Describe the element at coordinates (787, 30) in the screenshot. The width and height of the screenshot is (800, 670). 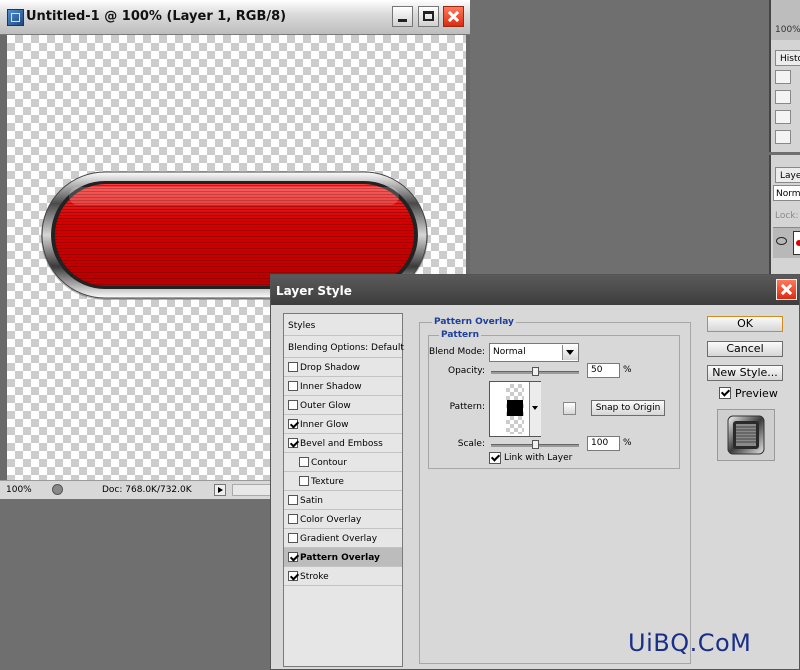
I see `navigator-zoom: 100%` at that location.